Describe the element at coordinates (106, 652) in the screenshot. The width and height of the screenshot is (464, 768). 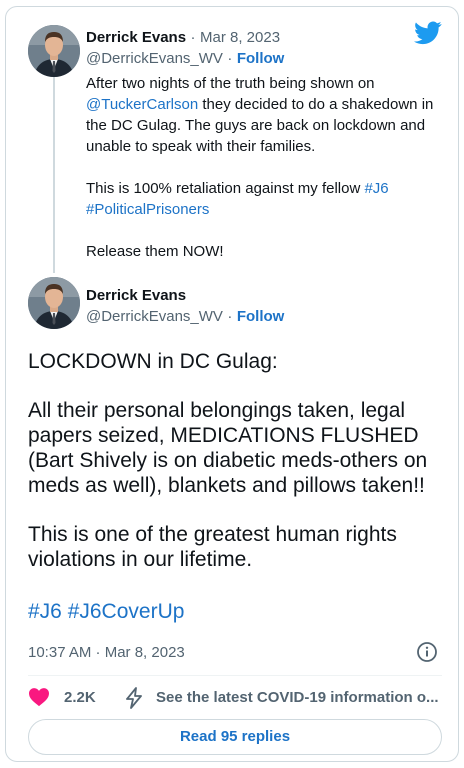
I see `tweet-timestamp: 10:37 AM · Mar 8, 2023` at that location.